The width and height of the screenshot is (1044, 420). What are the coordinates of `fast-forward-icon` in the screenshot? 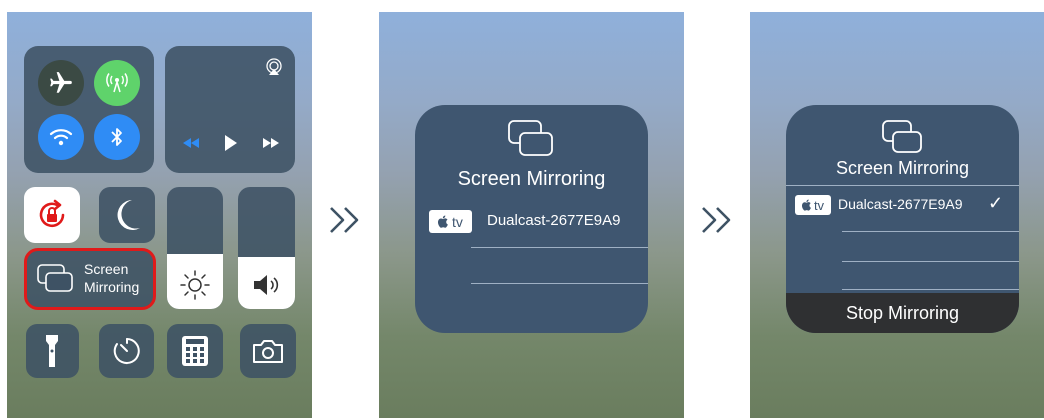 It's located at (271, 143).